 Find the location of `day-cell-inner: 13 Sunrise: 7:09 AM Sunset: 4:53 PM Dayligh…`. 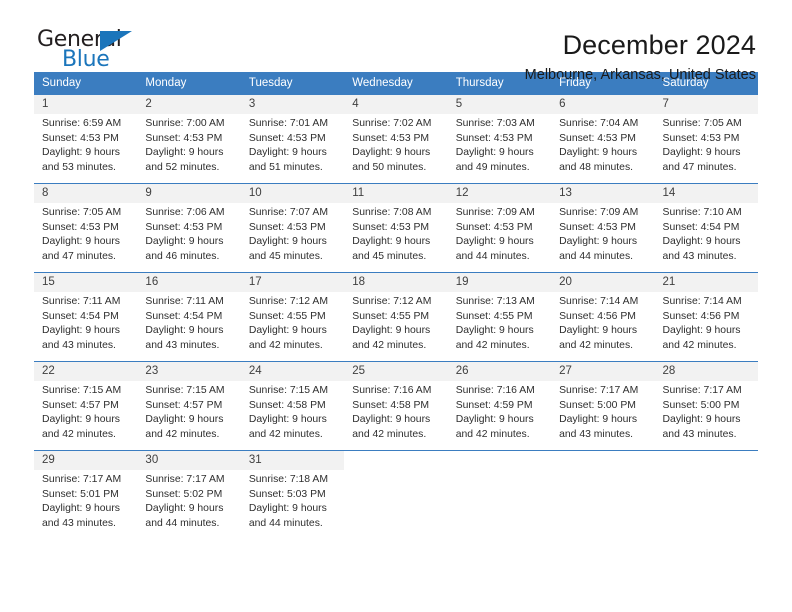

day-cell-inner: 13 Sunrise: 7:09 AM Sunset: 4:53 PM Dayligh… is located at coordinates (603, 228).